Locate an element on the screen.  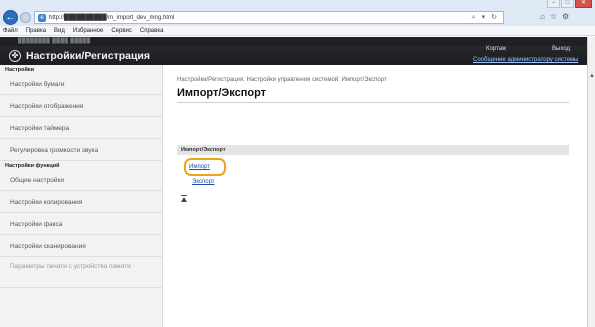
sidebar-item-common-settings: Общие настройки is located at coordinates (81, 180).